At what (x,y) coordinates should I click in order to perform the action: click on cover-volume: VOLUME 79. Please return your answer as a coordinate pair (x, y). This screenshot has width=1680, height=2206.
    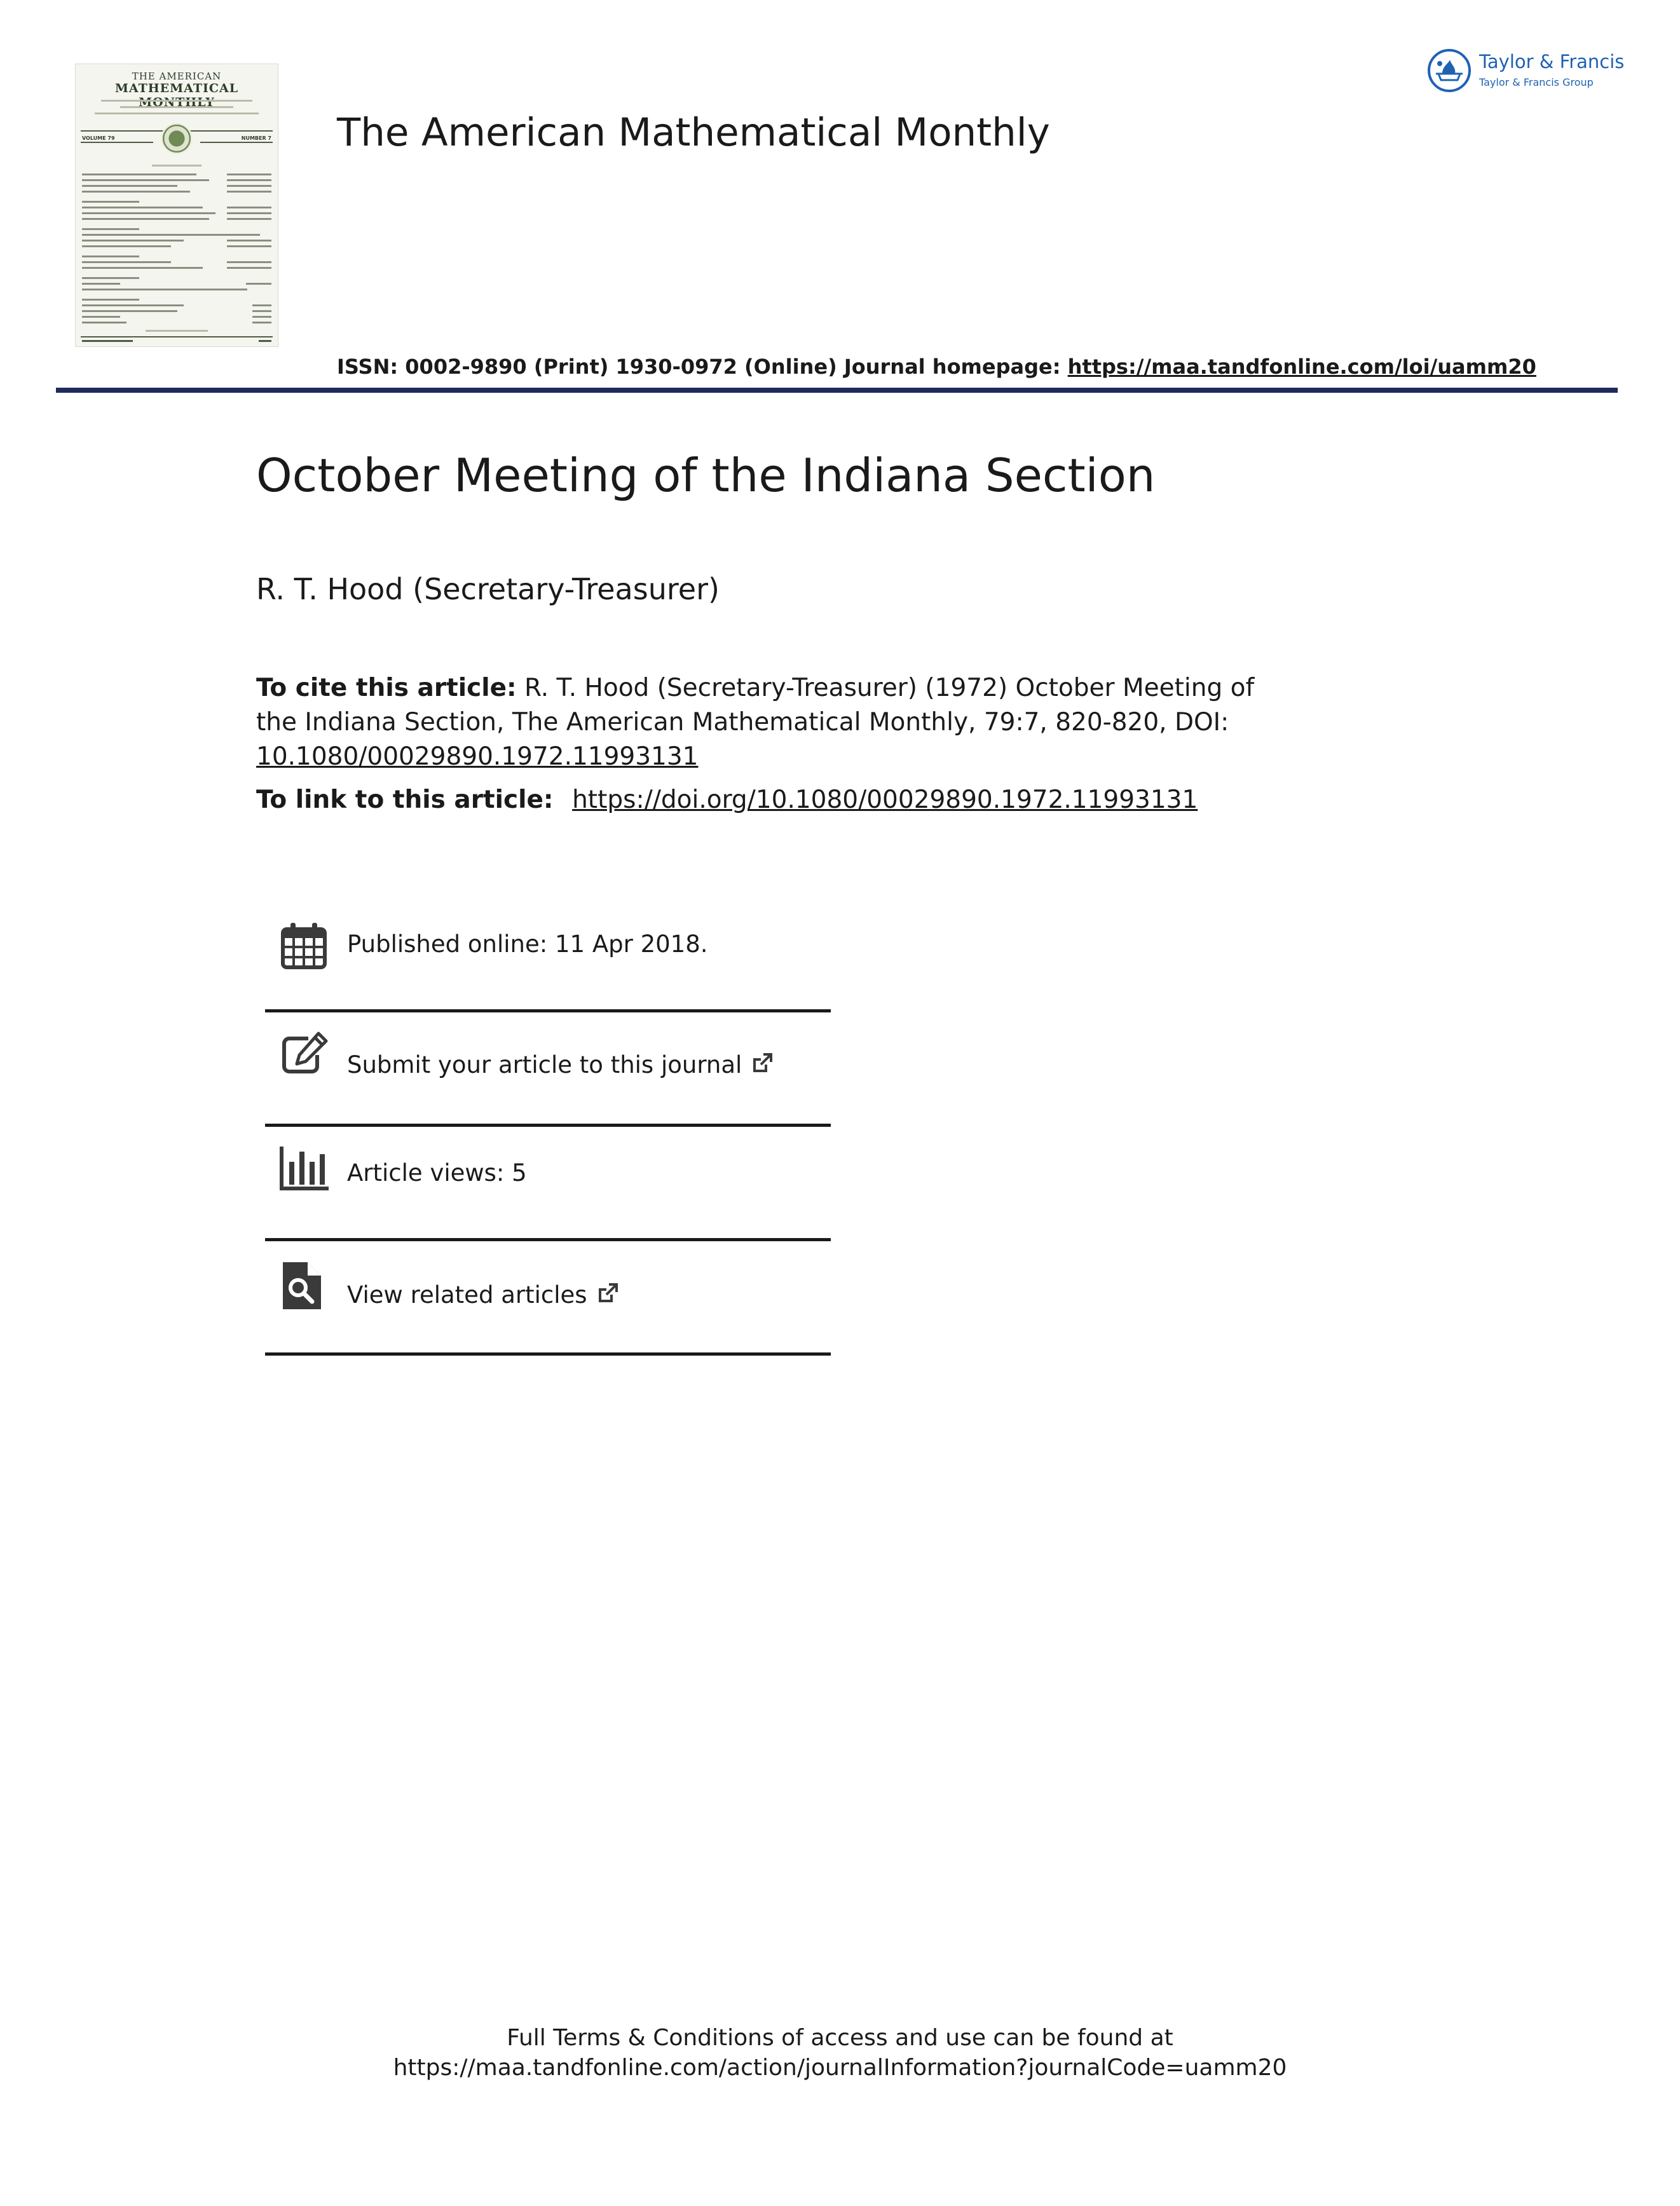
    Looking at the image, I should click on (98, 138).